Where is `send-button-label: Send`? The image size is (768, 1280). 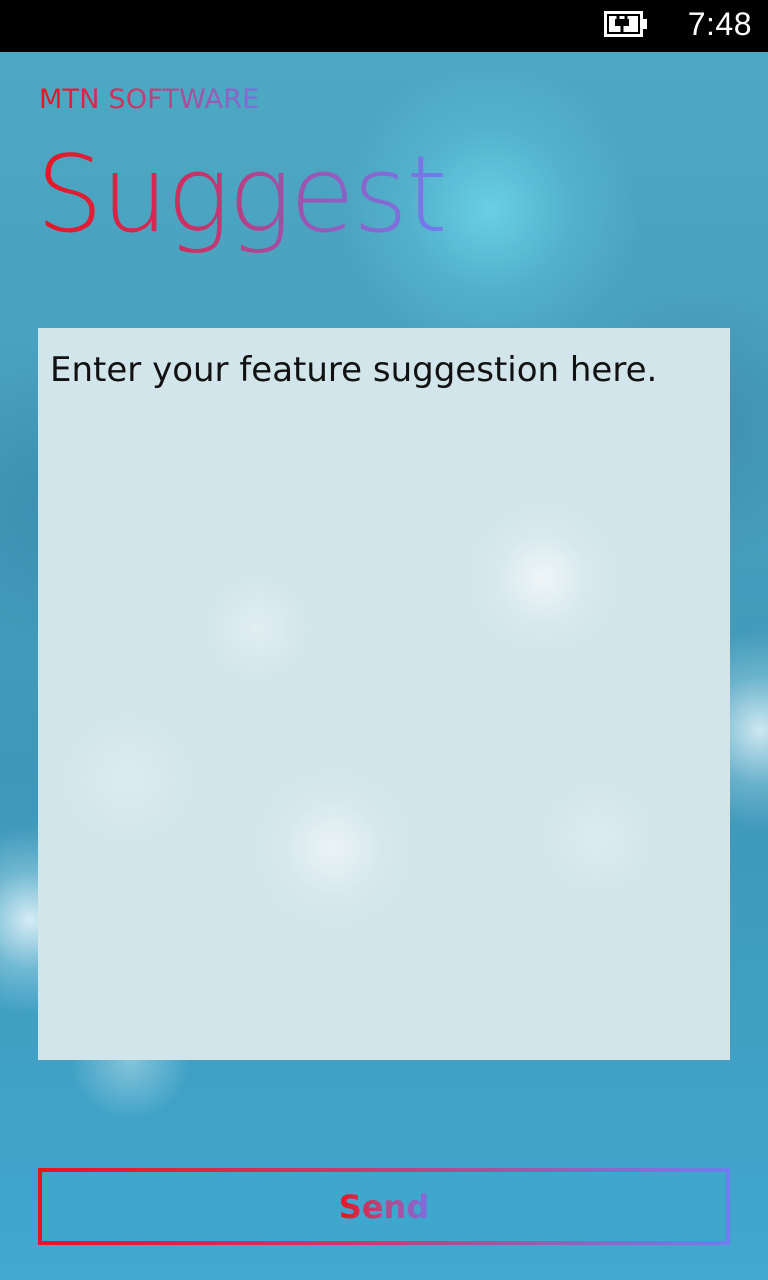 send-button-label: Send is located at coordinates (384, 1206).